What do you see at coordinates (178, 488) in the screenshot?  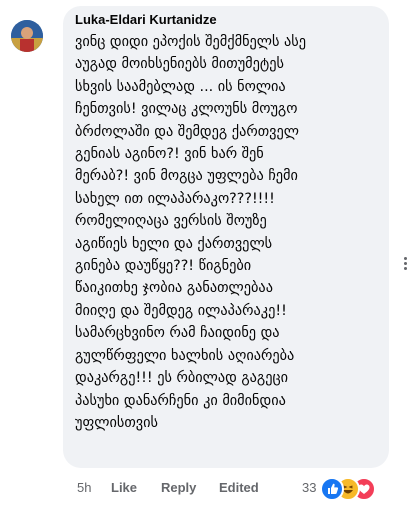 I see `reply-button: Reply` at bounding box center [178, 488].